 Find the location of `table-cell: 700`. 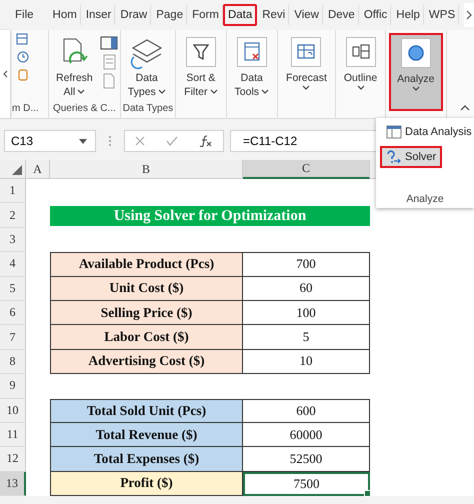

table-cell: 700 is located at coordinates (306, 264).